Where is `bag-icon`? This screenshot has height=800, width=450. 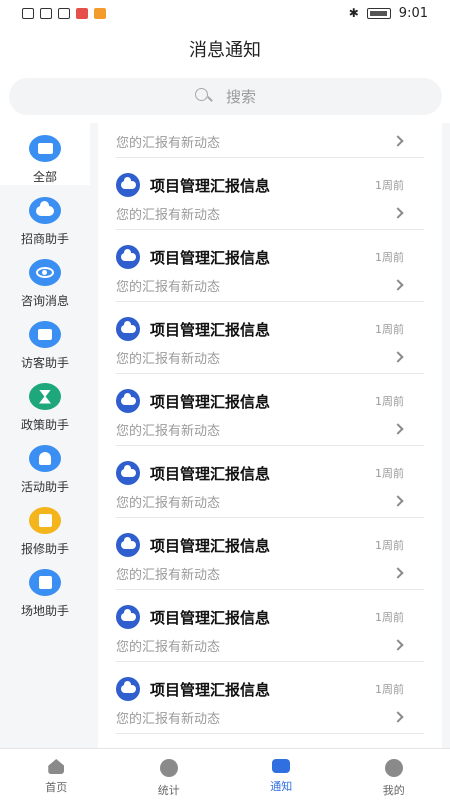
bag-icon is located at coordinates (45, 582).